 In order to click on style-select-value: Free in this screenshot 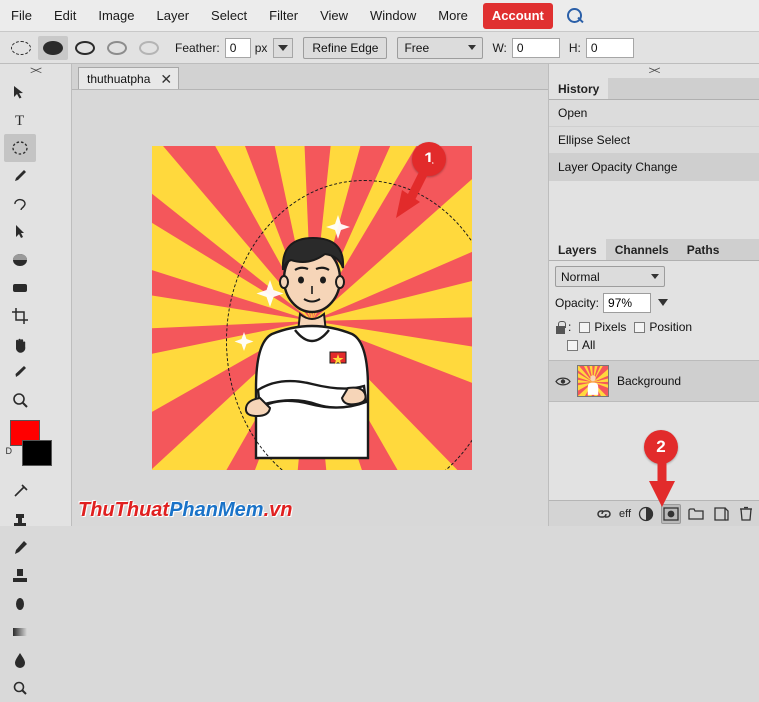, I will do `click(417, 47)`.